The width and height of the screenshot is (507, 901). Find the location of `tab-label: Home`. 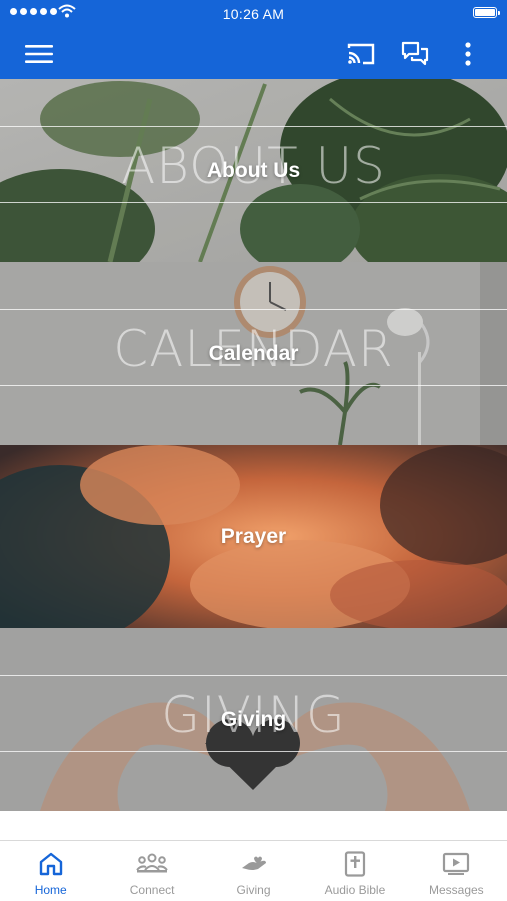

tab-label: Home is located at coordinates (50, 890).